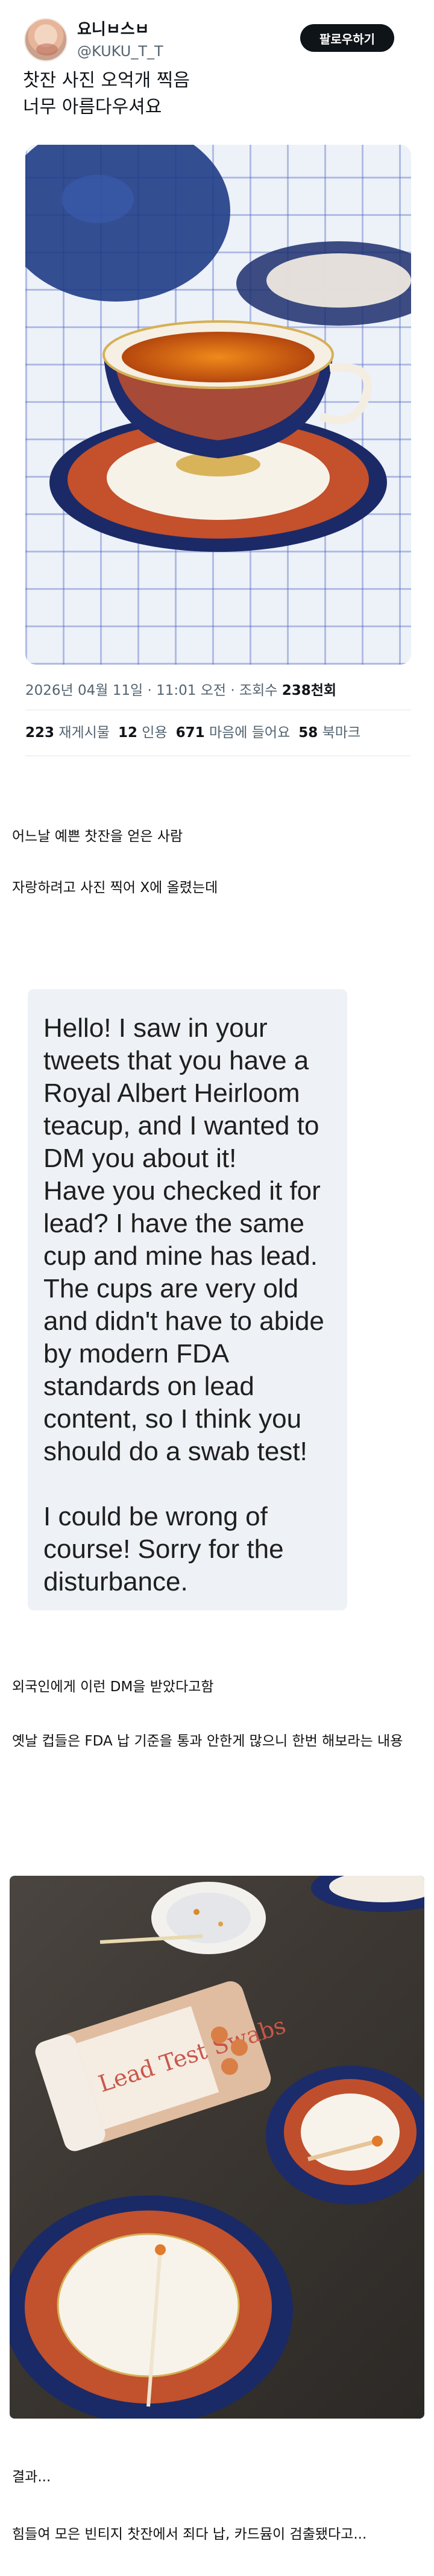  I want to click on bookmarks-stat: 58 북마크, so click(329, 733).